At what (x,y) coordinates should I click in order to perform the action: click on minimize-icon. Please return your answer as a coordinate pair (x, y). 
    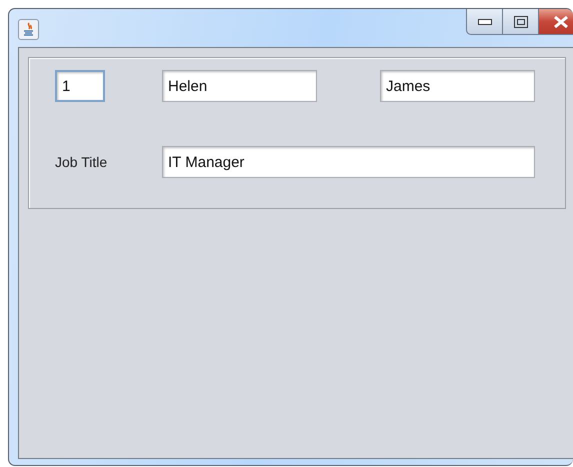
    Looking at the image, I should click on (485, 21).